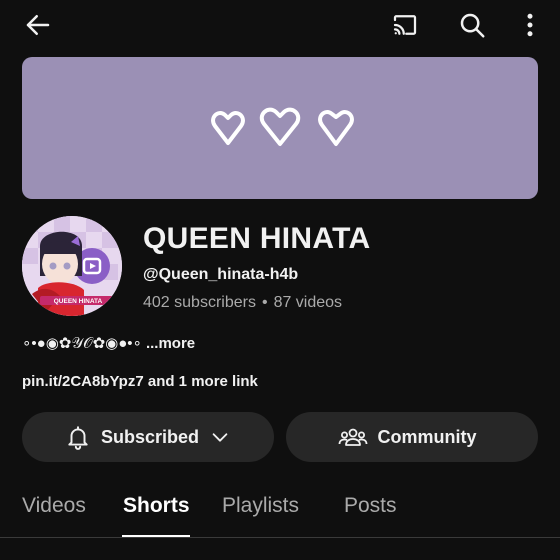 Image resolution: width=560 pixels, height=560 pixels. What do you see at coordinates (78, 438) in the screenshot?
I see `bell-icon` at bounding box center [78, 438].